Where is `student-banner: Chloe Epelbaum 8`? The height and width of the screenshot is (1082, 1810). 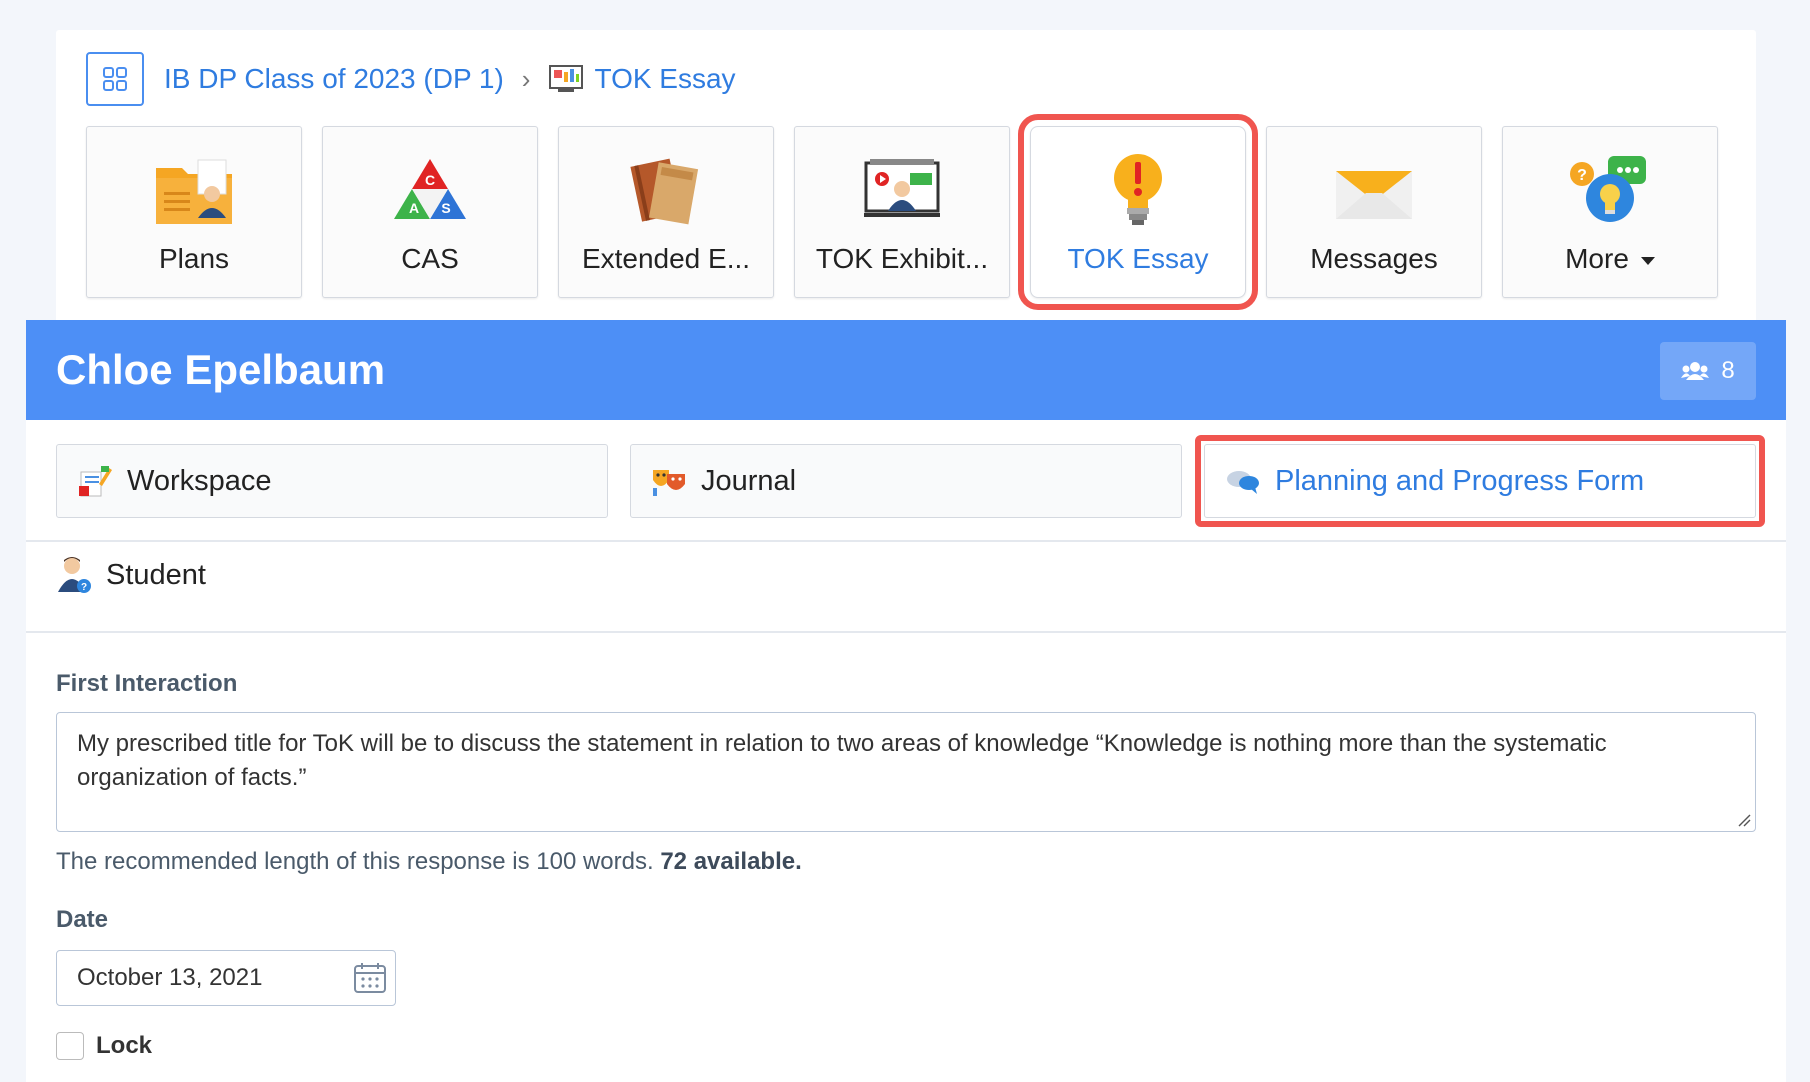 student-banner: Chloe Epelbaum 8 is located at coordinates (906, 370).